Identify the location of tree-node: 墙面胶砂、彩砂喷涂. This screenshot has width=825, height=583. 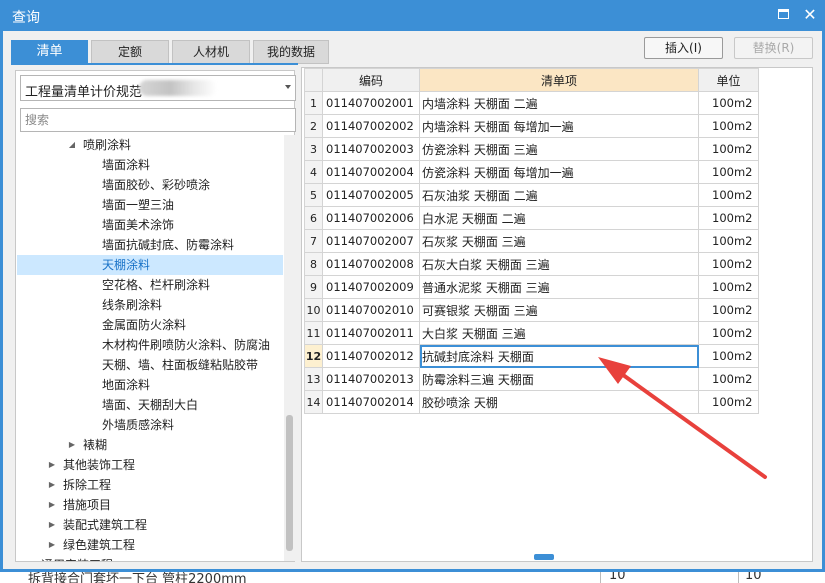
(150, 185).